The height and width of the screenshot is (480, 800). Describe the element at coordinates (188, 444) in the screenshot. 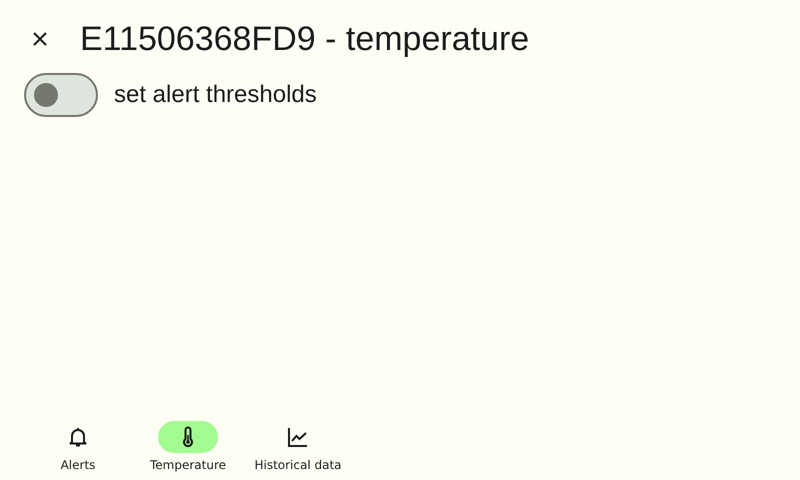

I see `nav-tab: Temperature` at that location.